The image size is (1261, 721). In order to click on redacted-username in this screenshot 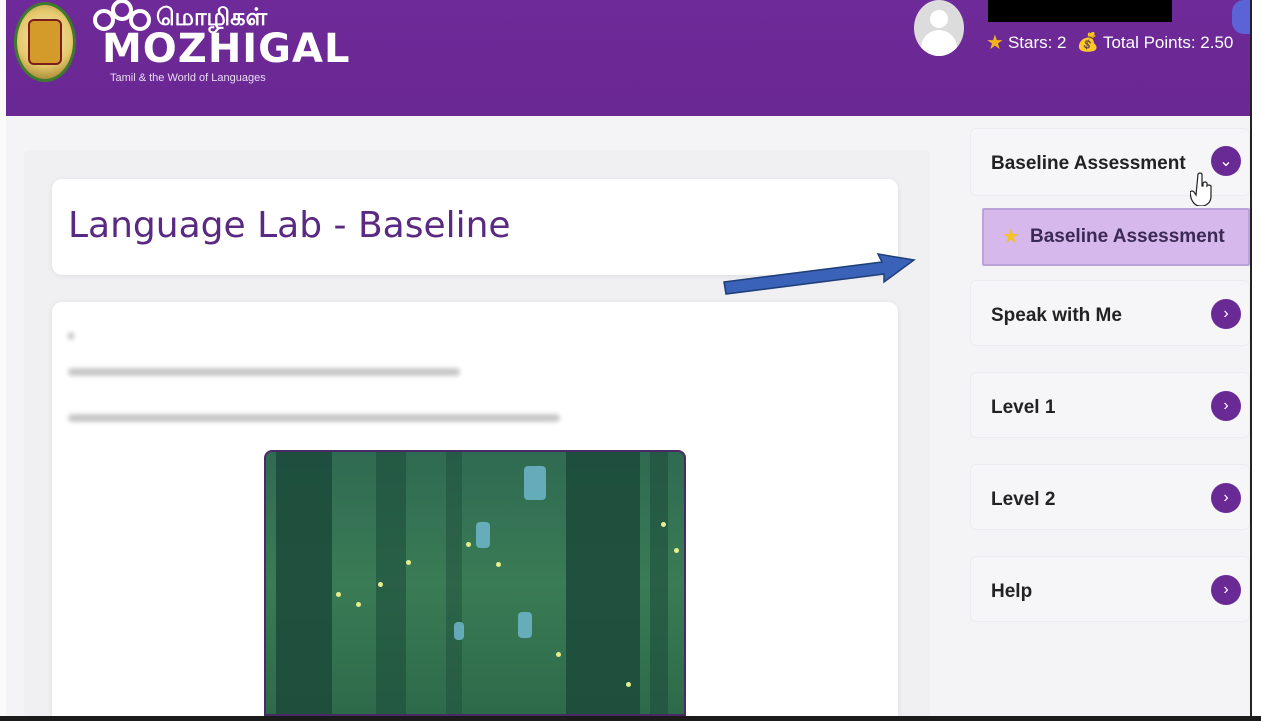, I will do `click(1080, 11)`.